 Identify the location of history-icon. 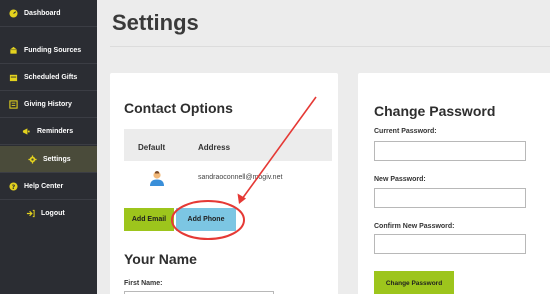
(13, 104).